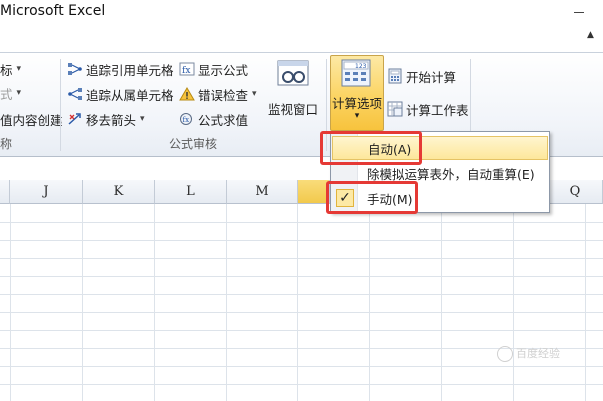 This screenshot has height=401, width=603. I want to click on trace-dependents-button: 追踪从属单元格, so click(120, 94).